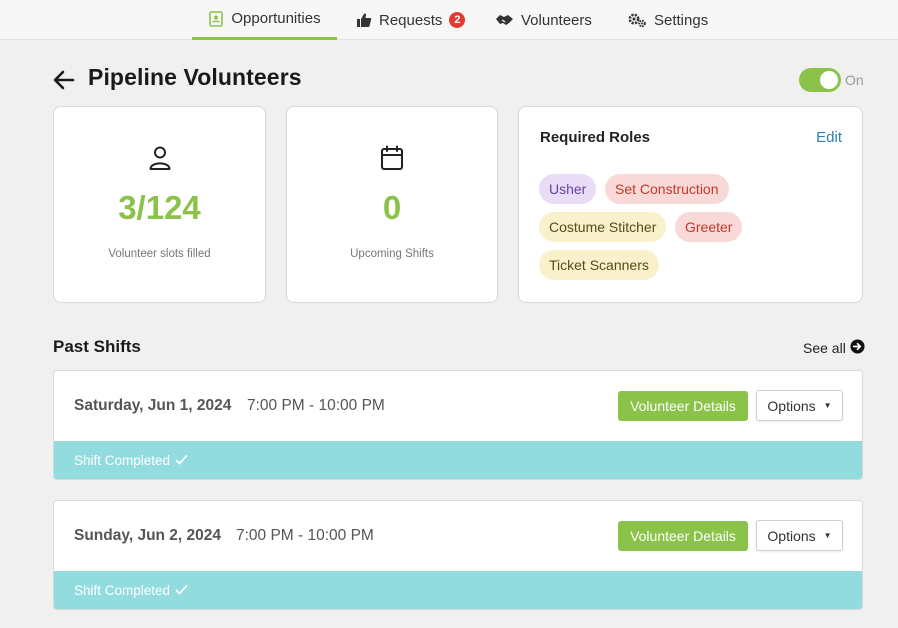 Image resolution: width=898 pixels, height=628 pixels. Describe the element at coordinates (857, 348) in the screenshot. I see `arrow-circle-right-icon` at that location.